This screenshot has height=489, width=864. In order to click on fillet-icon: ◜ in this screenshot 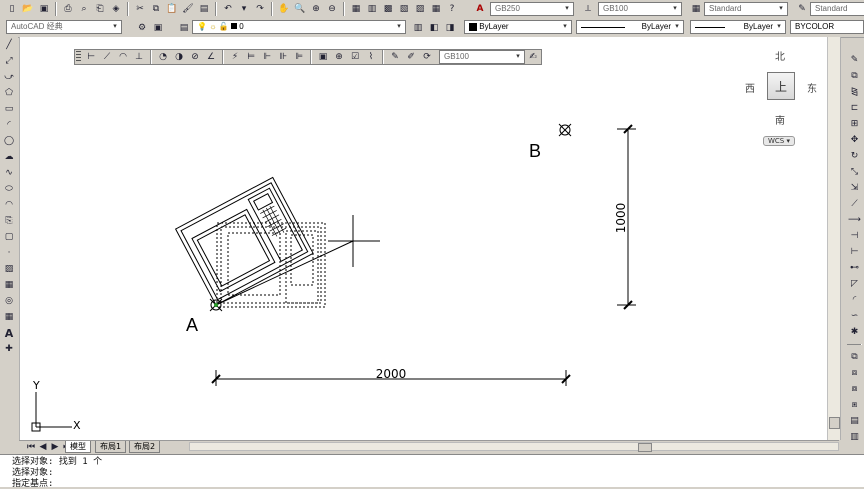, I will do `click(855, 300)`.